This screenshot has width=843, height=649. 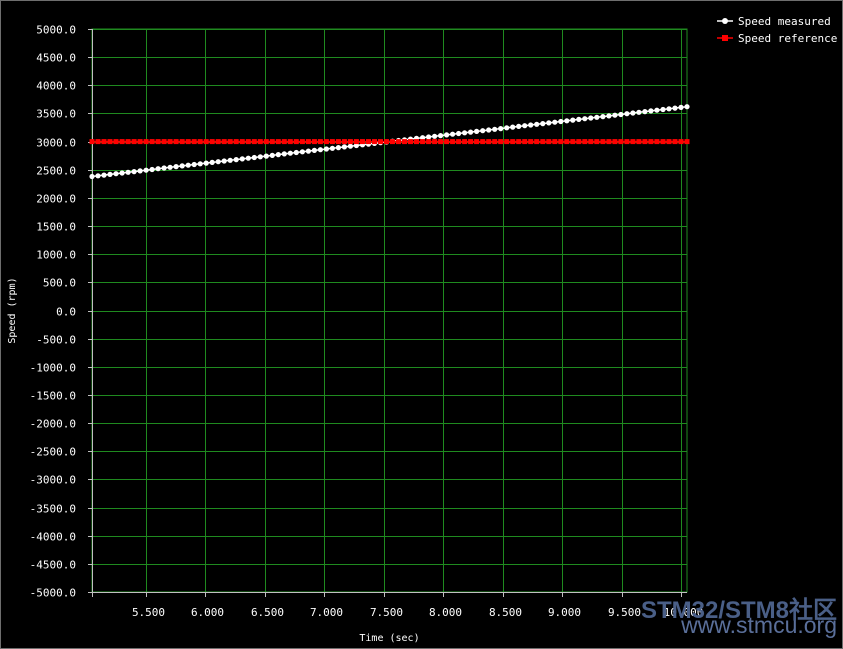 What do you see at coordinates (56, 171) in the screenshot?
I see `y-tick-label: 2500.0` at bounding box center [56, 171].